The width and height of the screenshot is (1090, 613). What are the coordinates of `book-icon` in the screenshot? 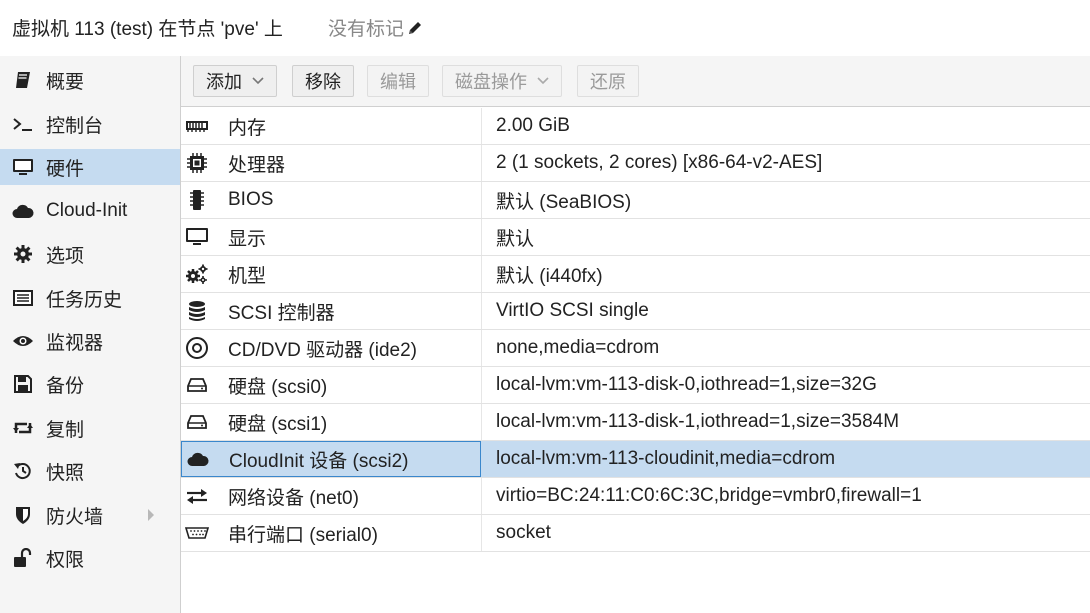 It's located at (23, 80).